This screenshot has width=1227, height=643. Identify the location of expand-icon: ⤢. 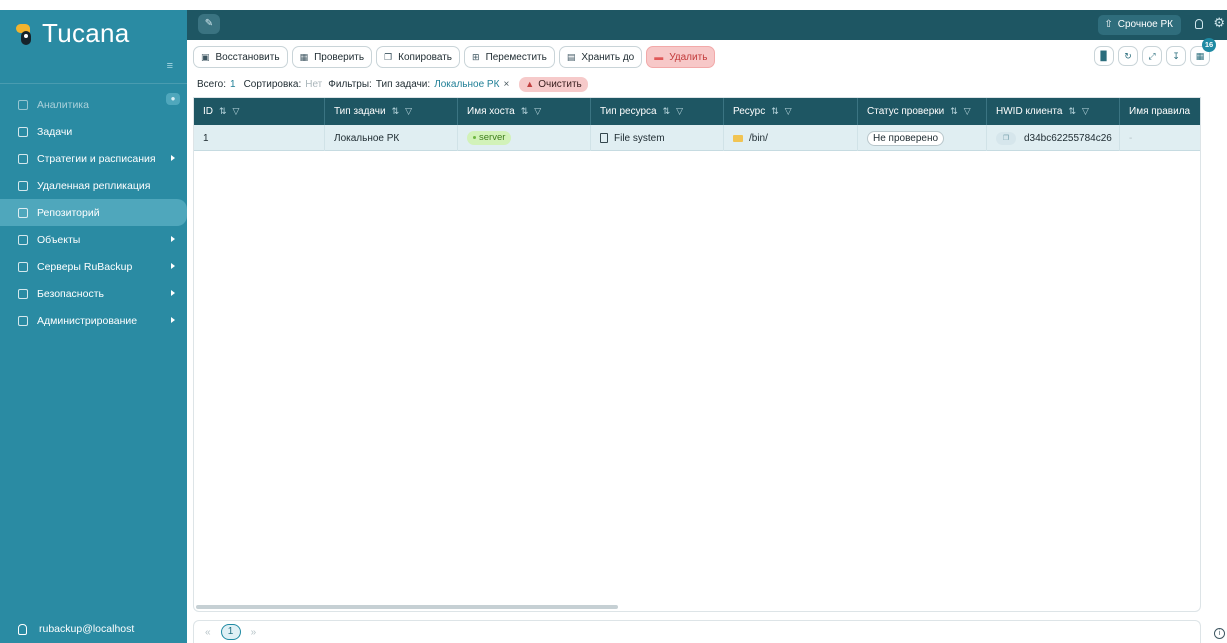
(1152, 56).